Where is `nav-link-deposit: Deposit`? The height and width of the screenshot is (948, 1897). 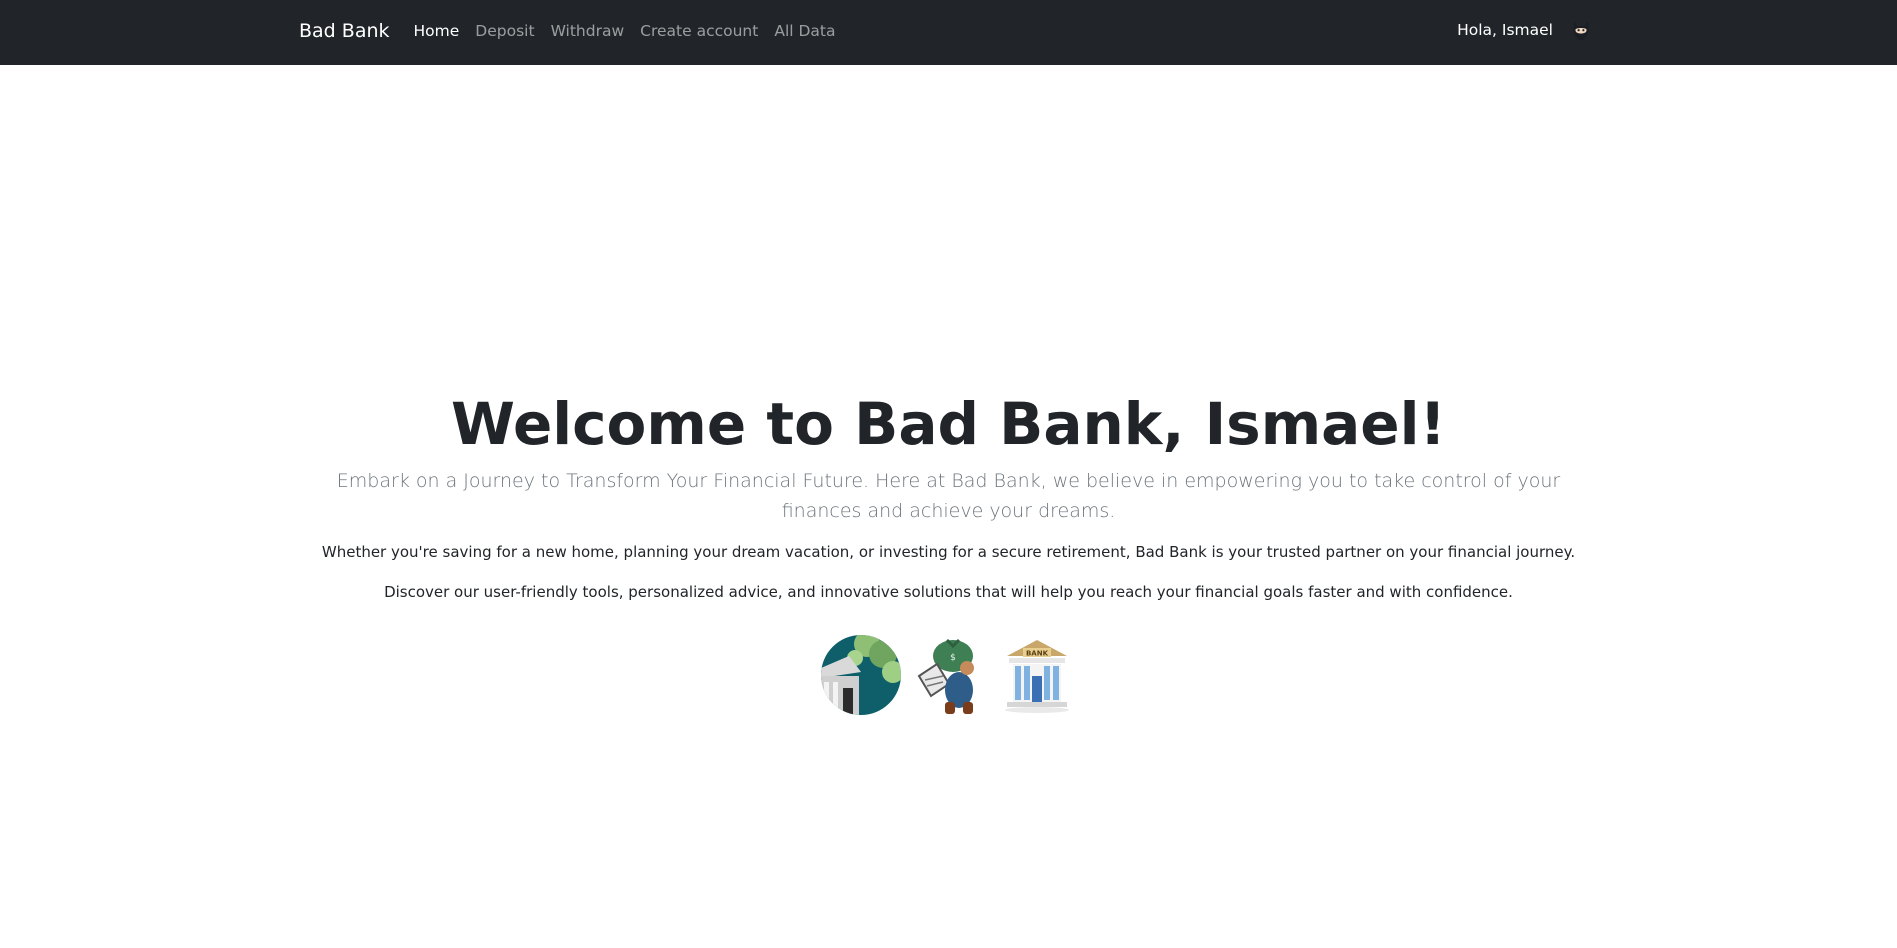 nav-link-deposit: Deposit is located at coordinates (504, 31).